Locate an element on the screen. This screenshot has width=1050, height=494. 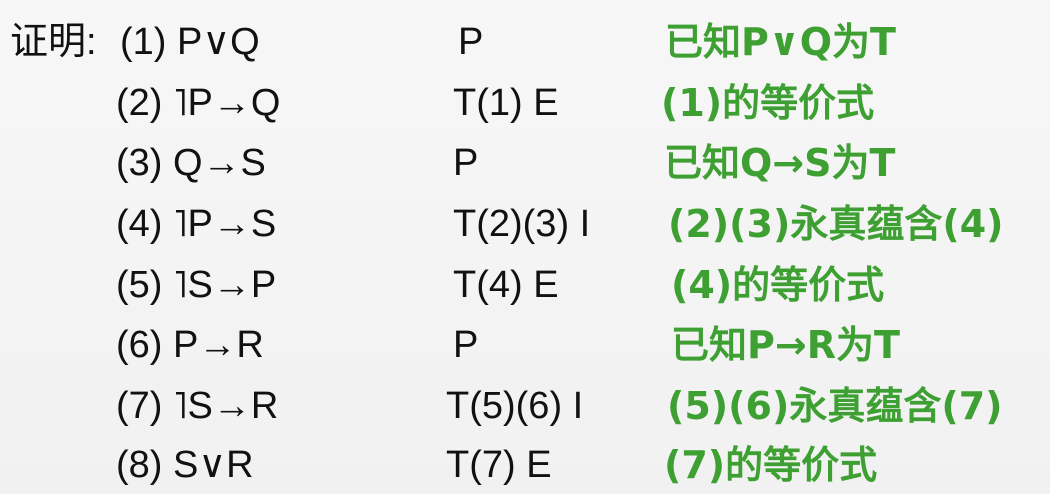
proof-note: (7)的等价式 is located at coordinates (771, 465).